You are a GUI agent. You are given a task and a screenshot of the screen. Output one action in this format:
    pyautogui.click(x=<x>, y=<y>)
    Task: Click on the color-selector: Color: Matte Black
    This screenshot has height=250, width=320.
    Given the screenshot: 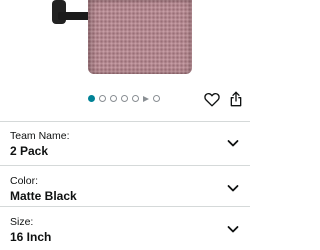 What is the action you would take?
    pyautogui.click(x=125, y=188)
    